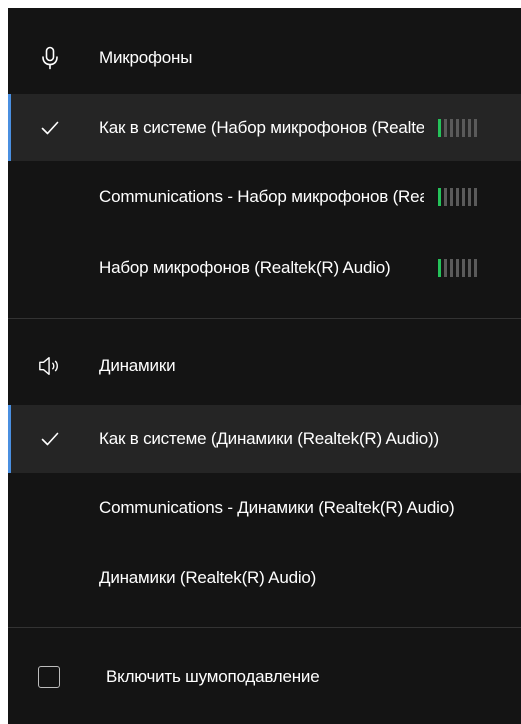 This screenshot has height=724, width=521. What do you see at coordinates (50, 58) in the screenshot?
I see `microphone-icon` at bounding box center [50, 58].